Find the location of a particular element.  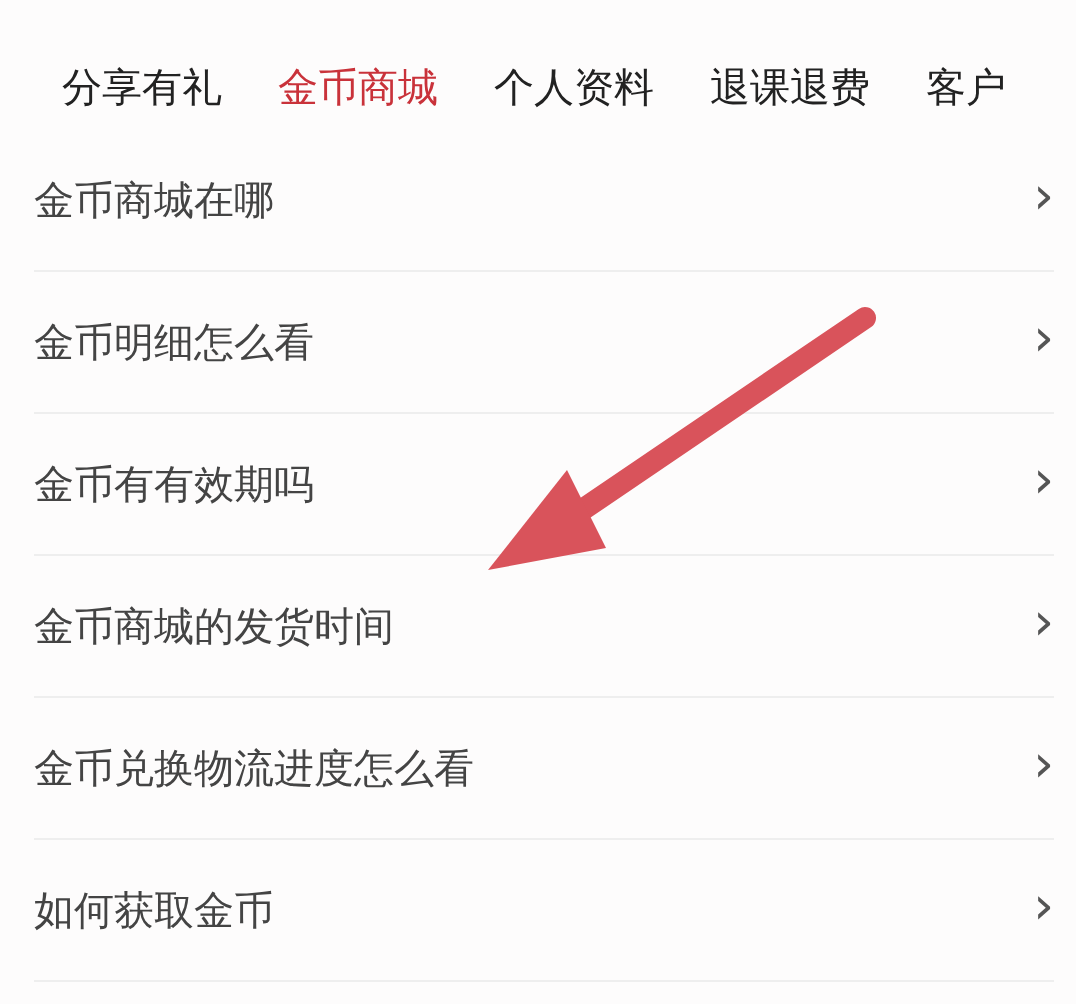

category-tab: 分享有礼 is located at coordinates (142, 87).